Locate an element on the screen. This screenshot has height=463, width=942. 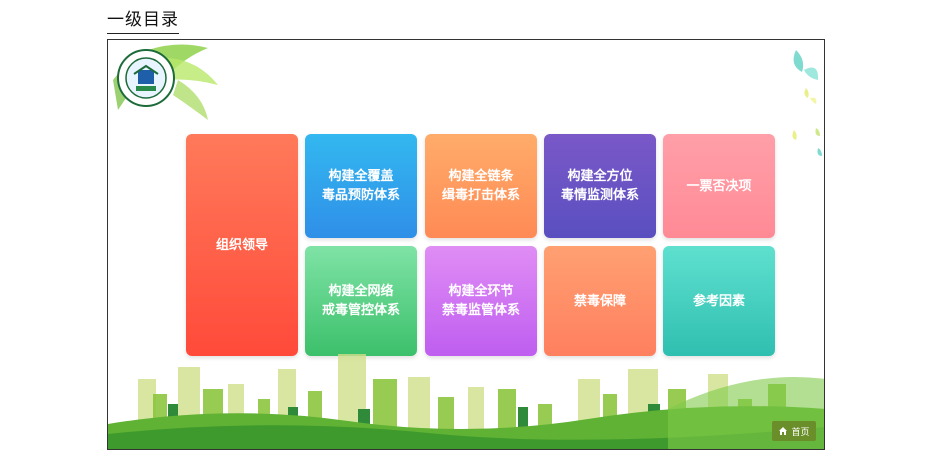
tile-label: 构建全方位 is located at coordinates (600, 176).